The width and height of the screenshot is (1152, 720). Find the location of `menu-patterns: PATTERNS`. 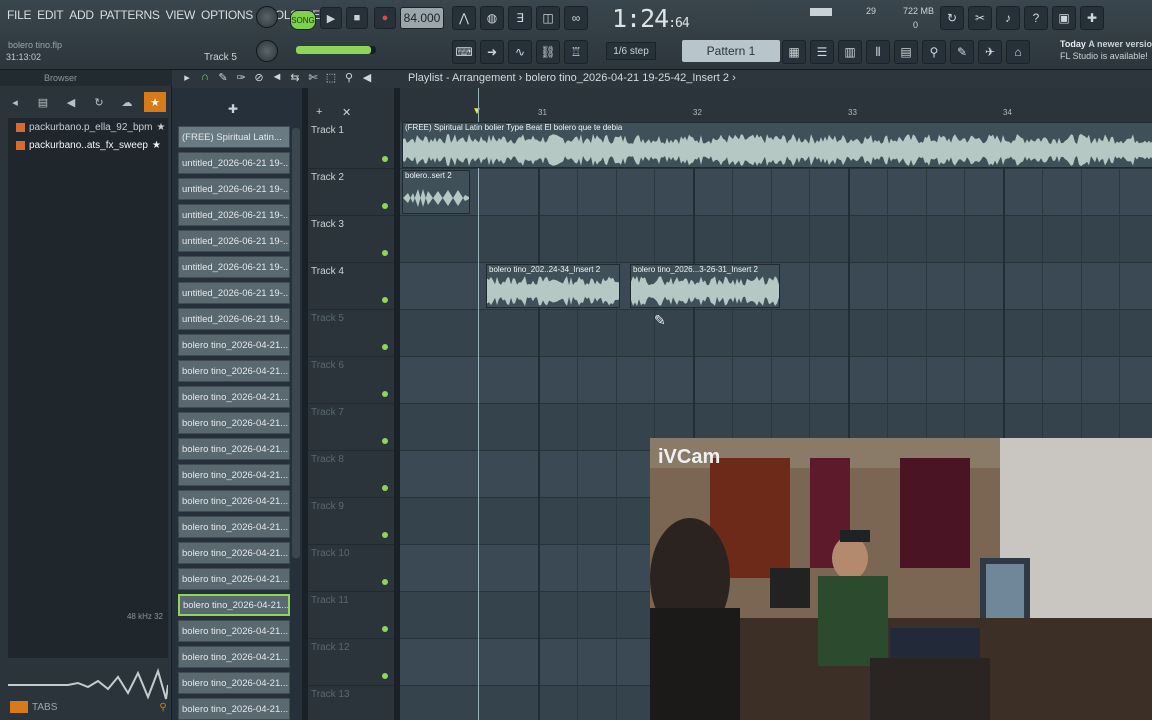

menu-patterns: PATTERNS is located at coordinates (130, 15).